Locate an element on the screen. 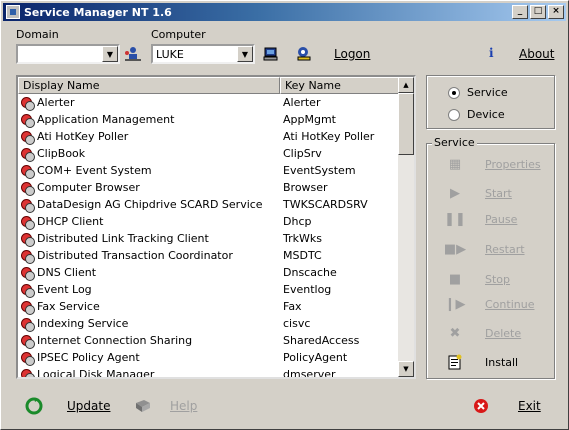 The image size is (569, 430). logon-link: Logon is located at coordinates (352, 54).